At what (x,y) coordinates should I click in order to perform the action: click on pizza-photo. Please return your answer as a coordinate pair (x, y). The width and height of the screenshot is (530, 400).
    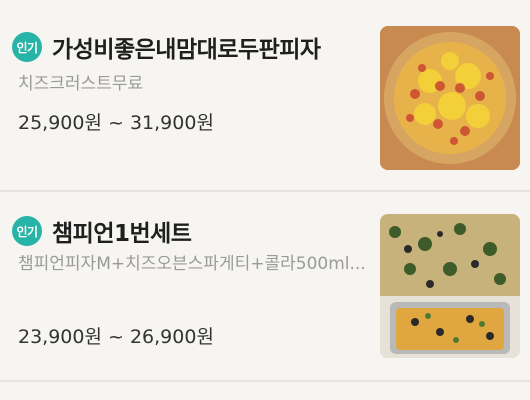
    Looking at the image, I should click on (450, 98).